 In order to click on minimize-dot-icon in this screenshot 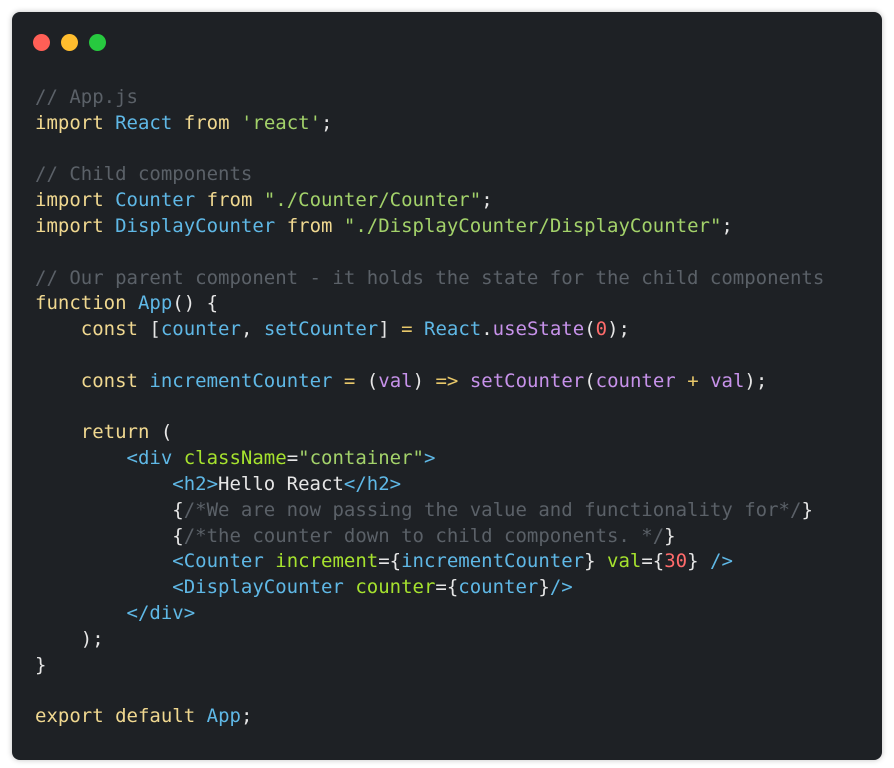, I will do `click(69, 42)`.